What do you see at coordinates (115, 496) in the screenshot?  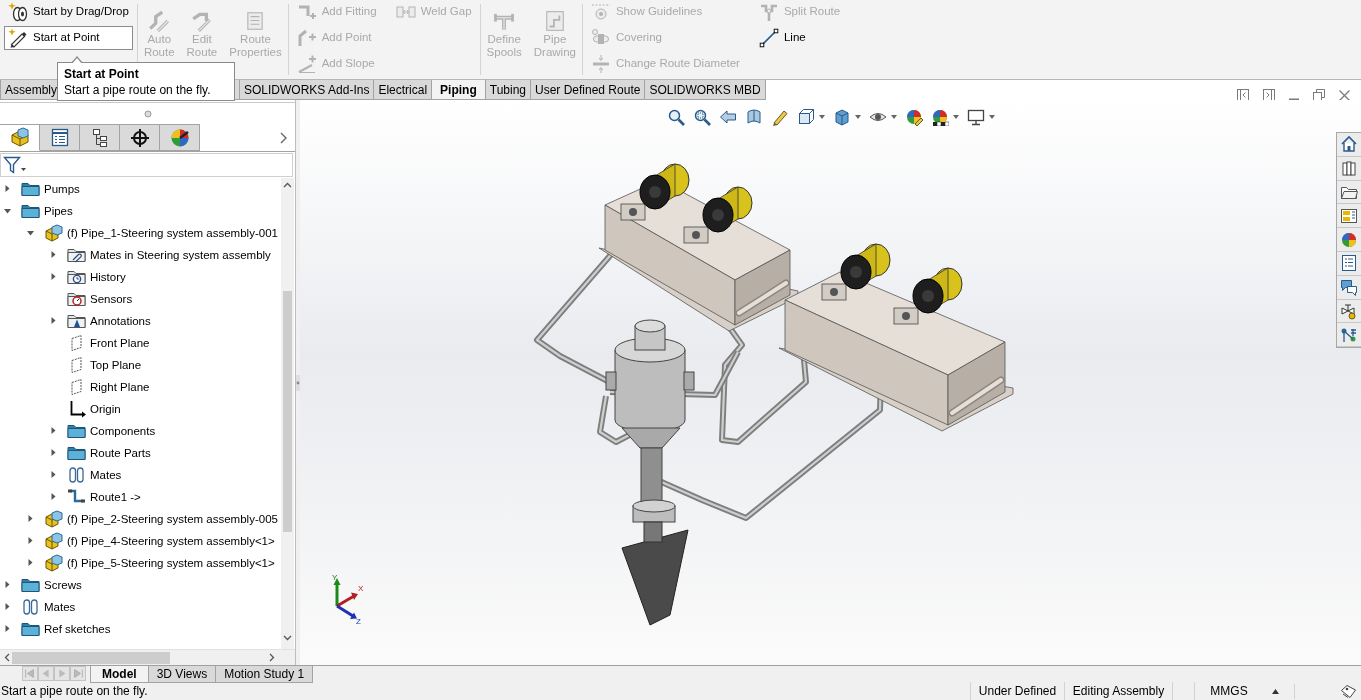 I see `tree-item-label: Route1 ->` at bounding box center [115, 496].